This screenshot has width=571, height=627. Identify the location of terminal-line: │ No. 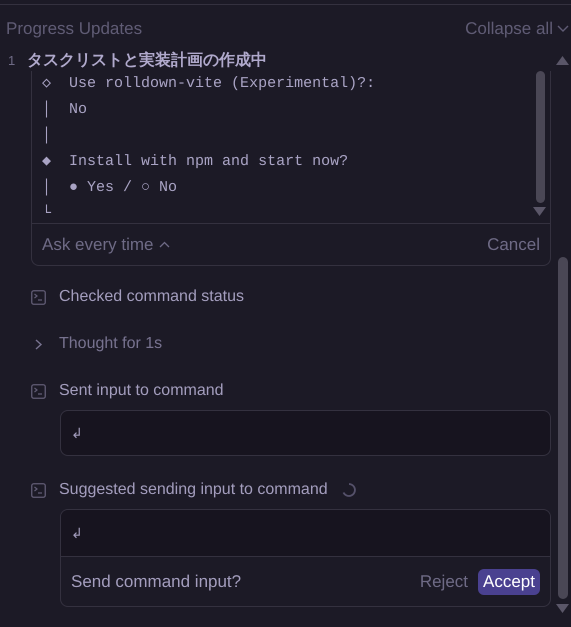
(65, 110).